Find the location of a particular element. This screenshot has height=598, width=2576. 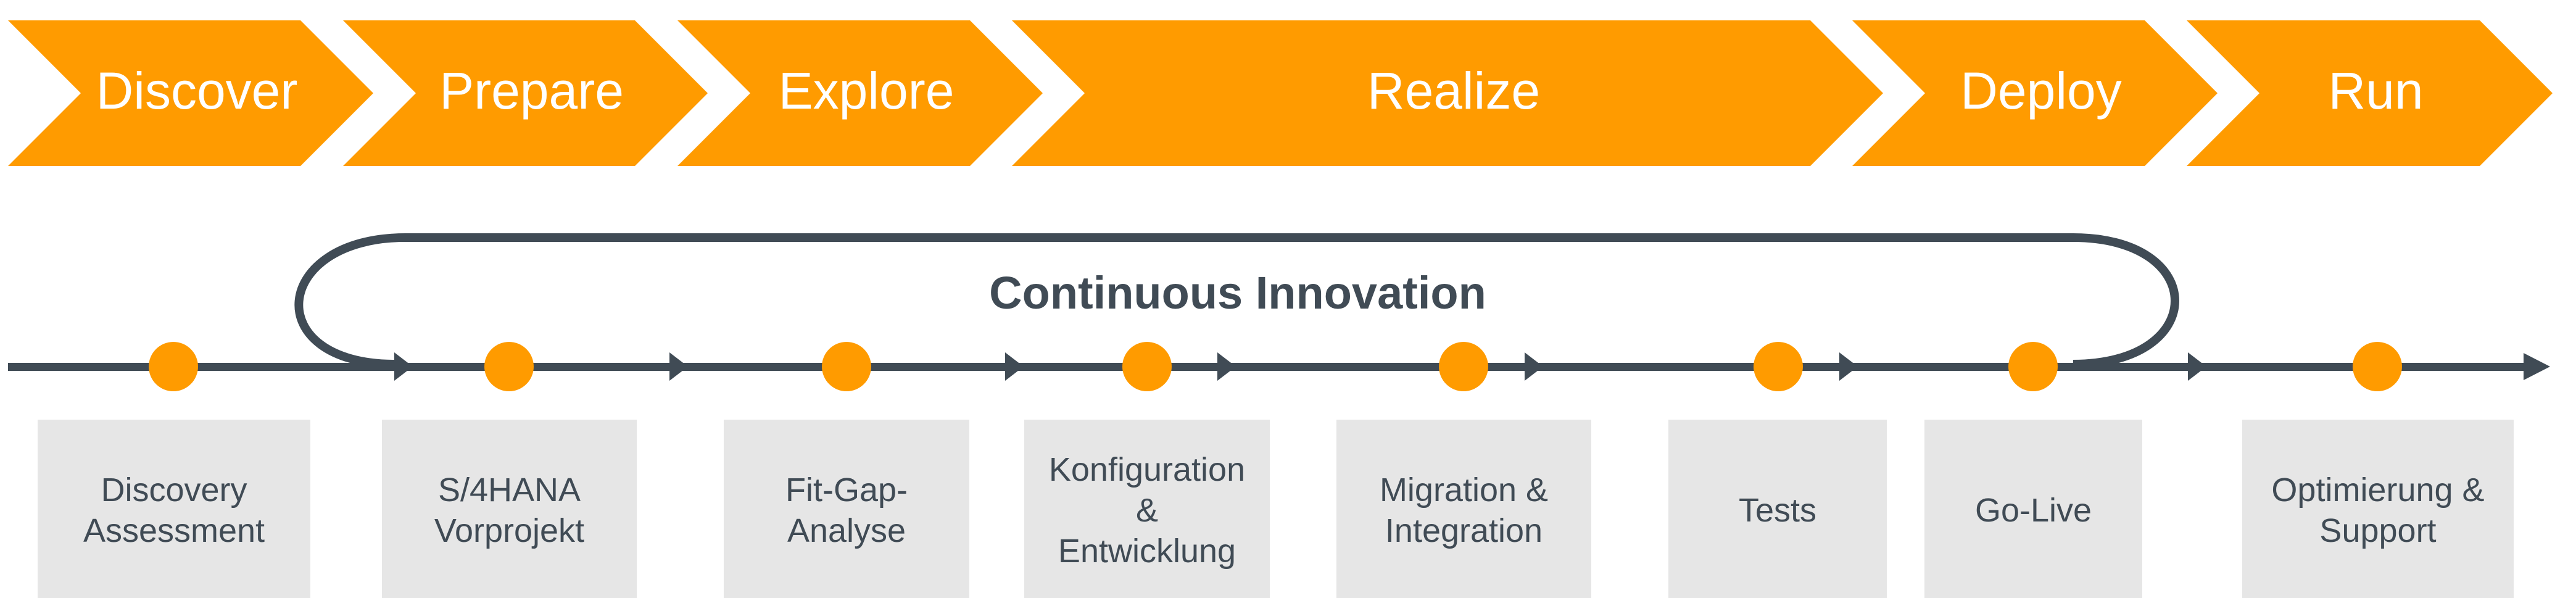

milestone-box-1: DiscoveryAssessment is located at coordinates (174, 509).